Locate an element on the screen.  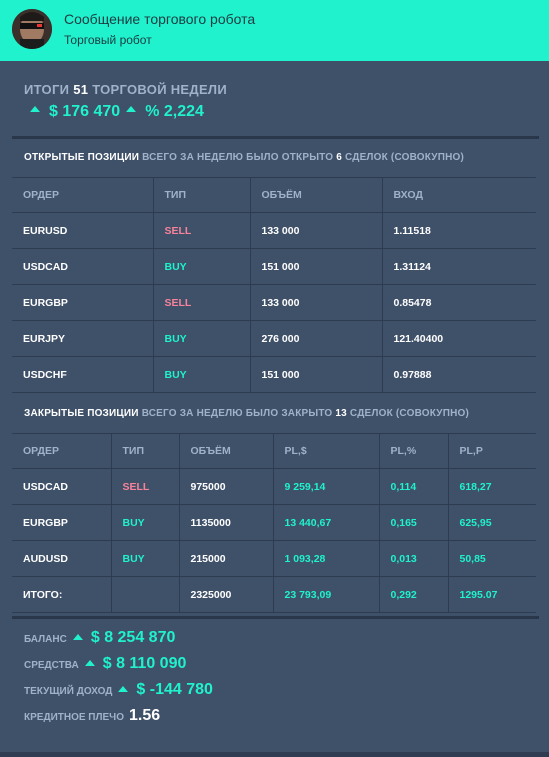
order-entry: 0.97888 is located at coordinates (458, 374).